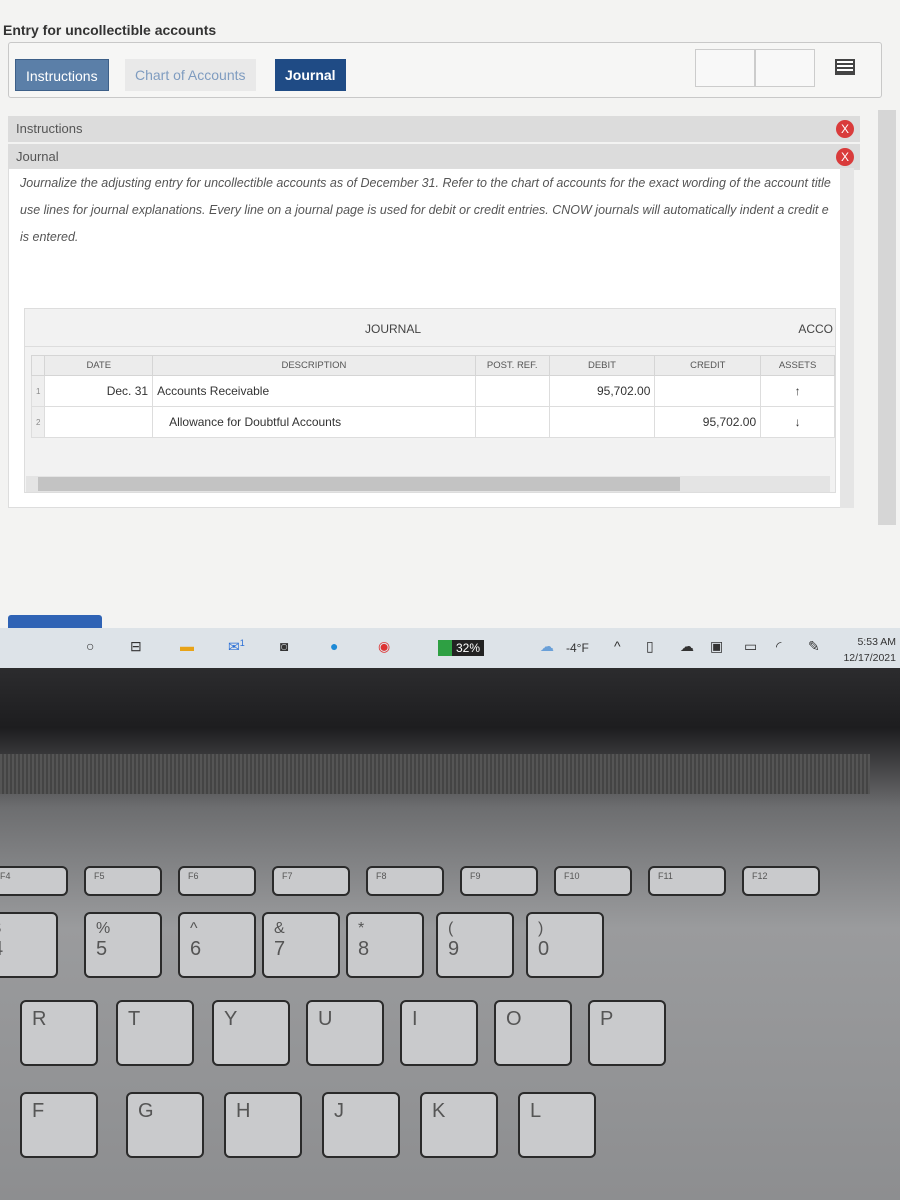 The height and width of the screenshot is (1200, 900). What do you see at coordinates (49, 237) in the screenshot?
I see `instructions-line: is entered.` at bounding box center [49, 237].